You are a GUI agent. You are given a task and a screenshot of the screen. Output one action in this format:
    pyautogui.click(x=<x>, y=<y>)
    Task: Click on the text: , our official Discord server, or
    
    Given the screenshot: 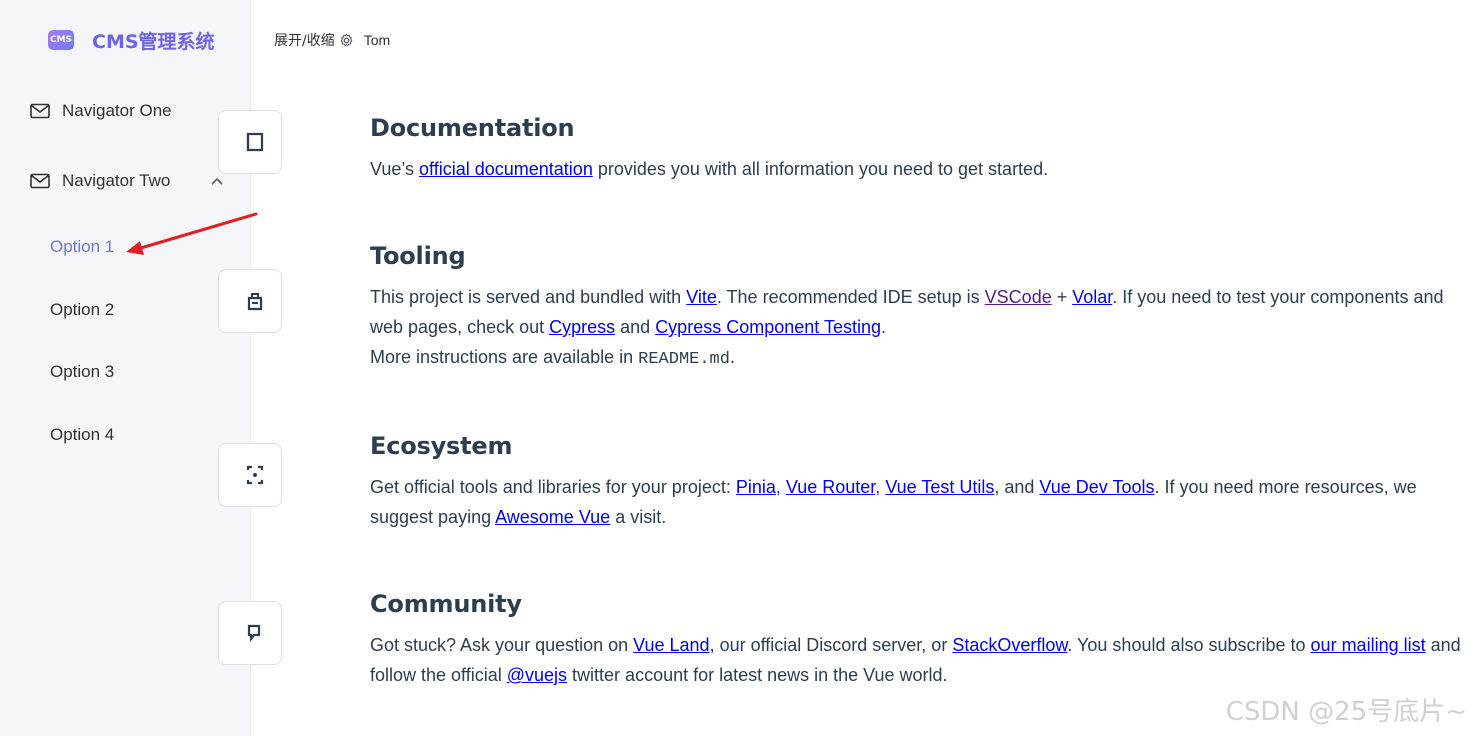 What is the action you would take?
    pyautogui.click(x=831, y=645)
    